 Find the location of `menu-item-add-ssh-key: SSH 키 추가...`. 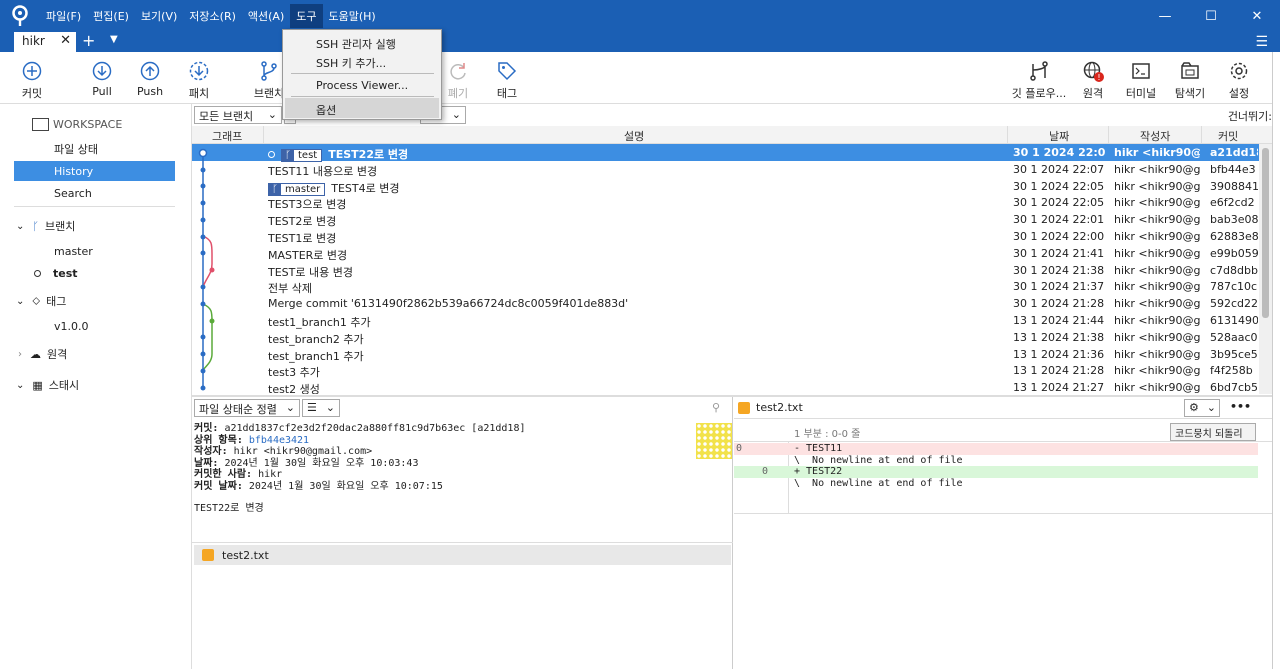

menu-item-add-ssh-key: SSH 키 추가... is located at coordinates (351, 63).